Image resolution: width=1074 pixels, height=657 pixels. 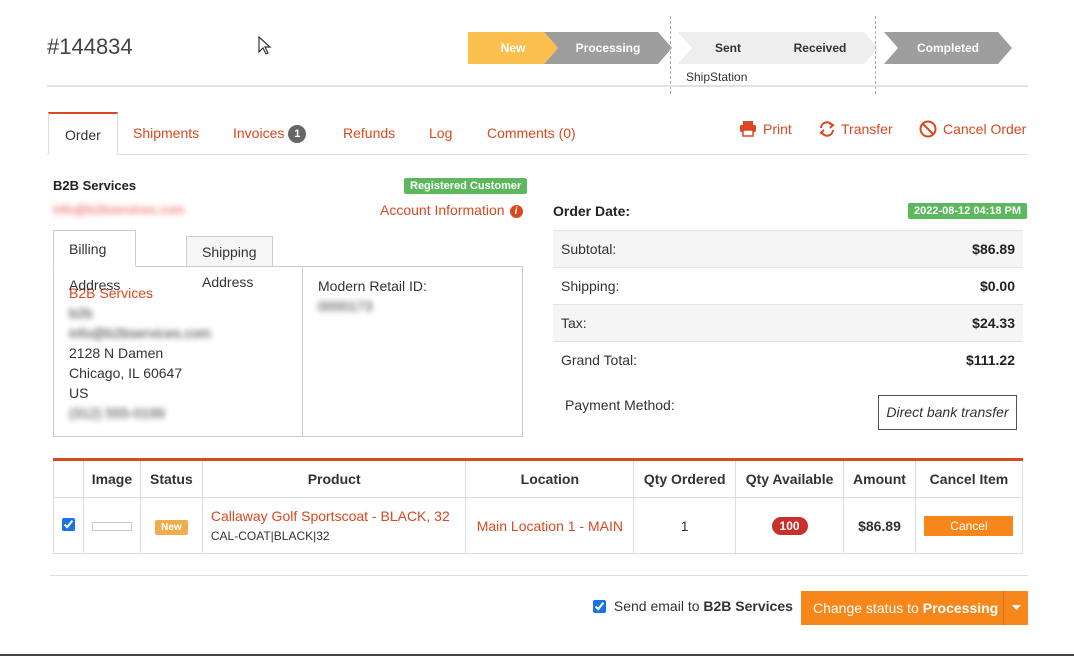 What do you see at coordinates (79, 393) in the screenshot?
I see `address-country: US` at bounding box center [79, 393].